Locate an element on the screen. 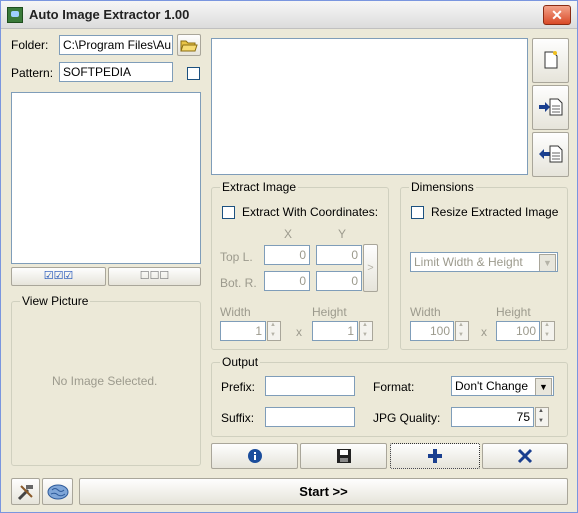  dim-width-input: 100 is located at coordinates (432, 331).